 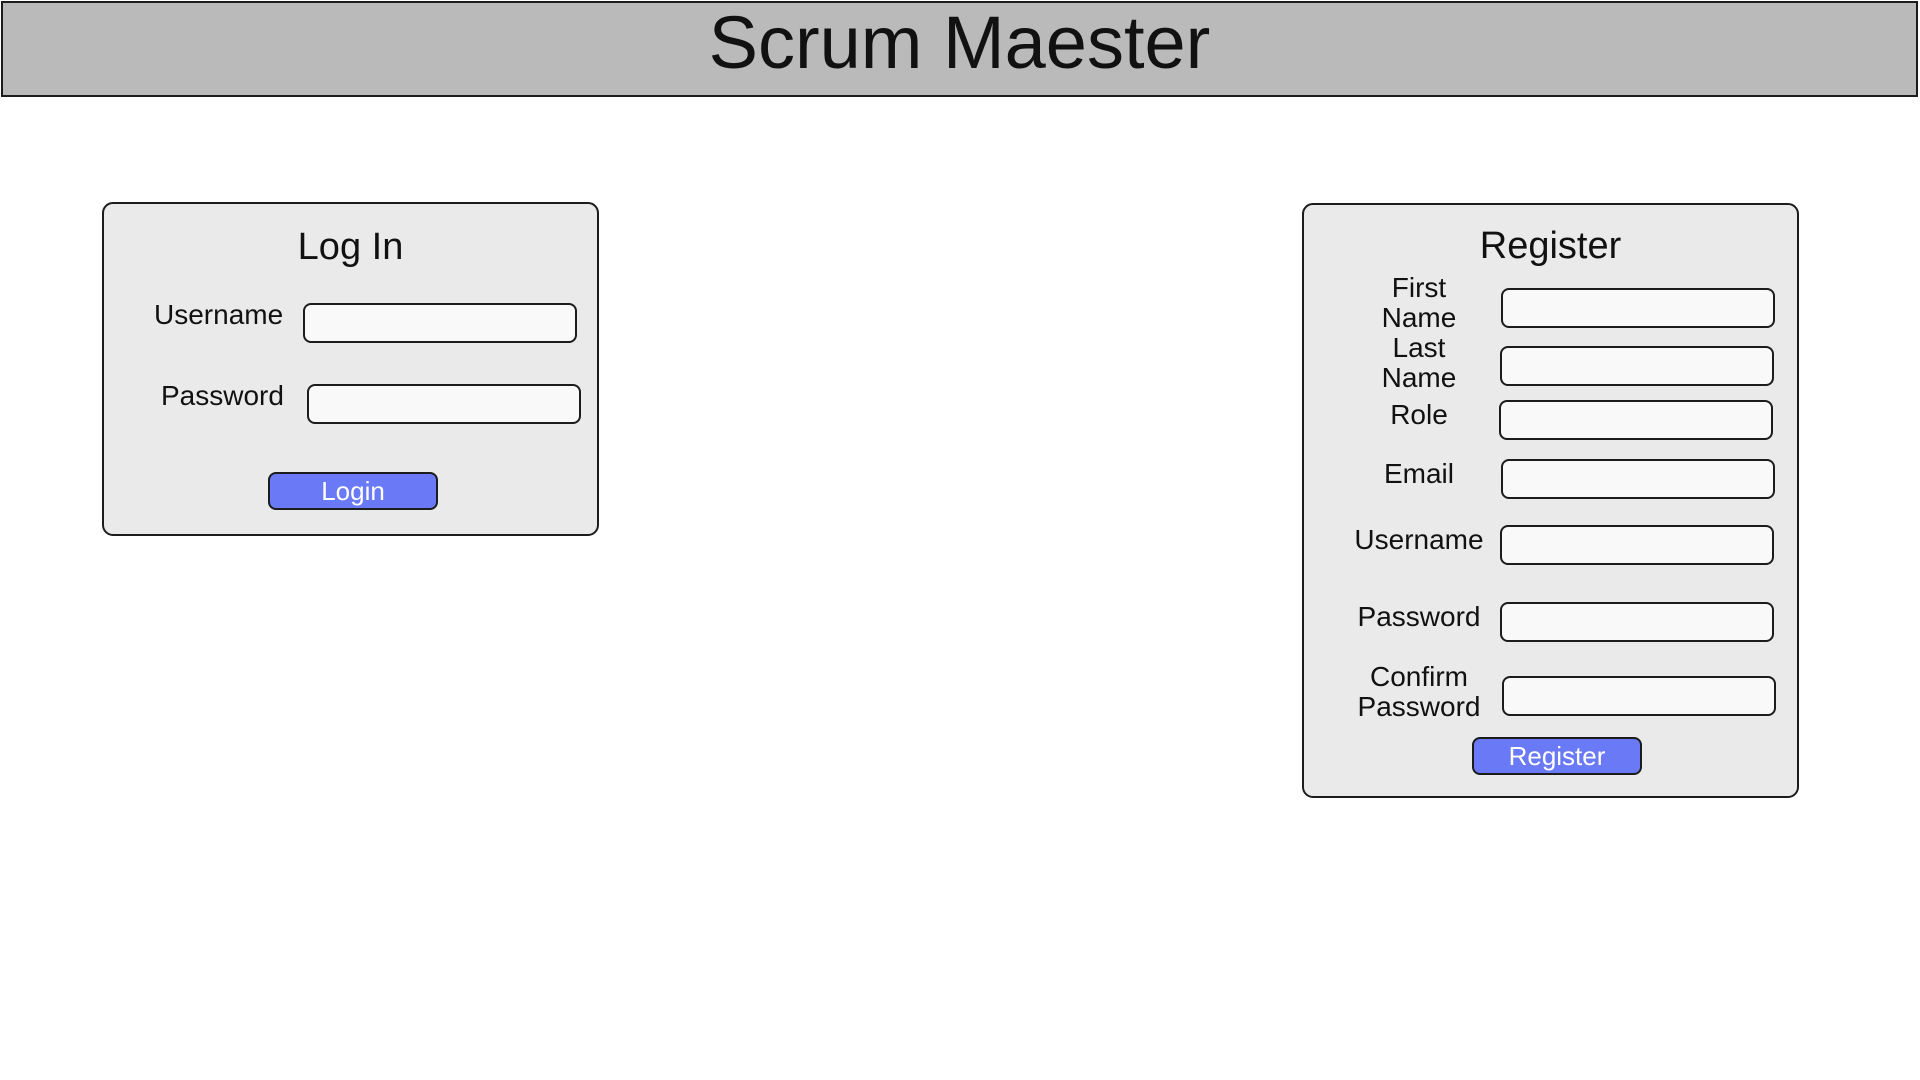 I want to click on role-label: Role, so click(x=1419, y=414).